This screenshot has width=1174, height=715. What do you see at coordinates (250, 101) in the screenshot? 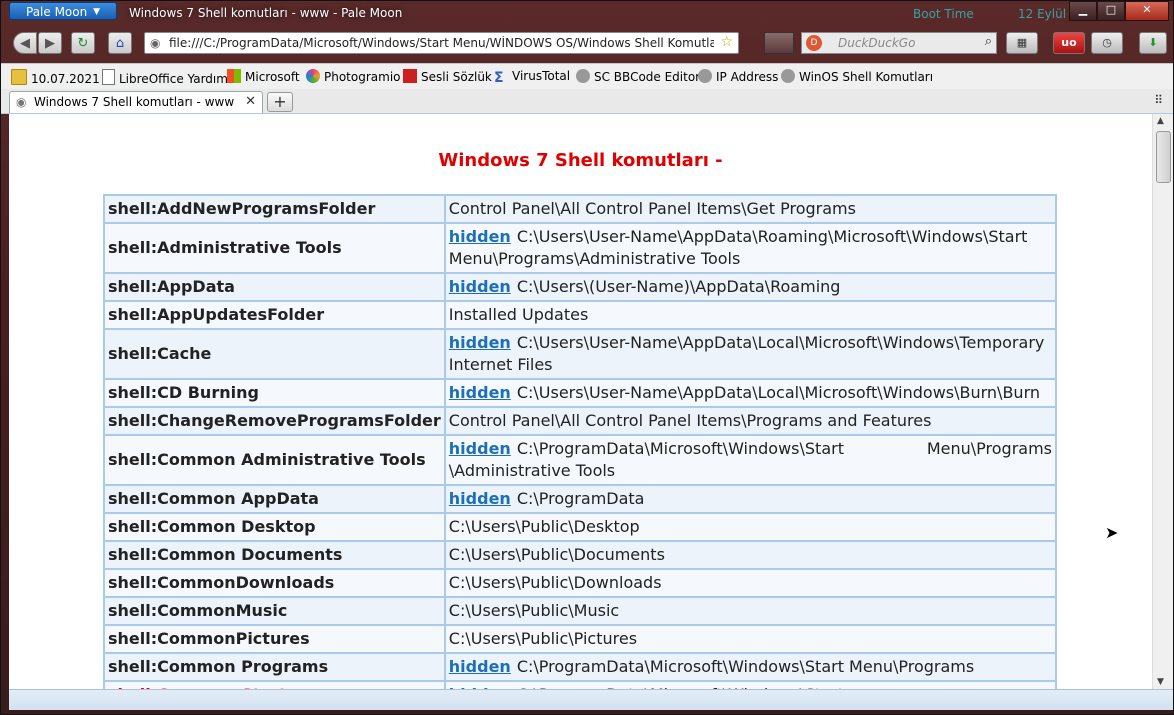
I see `close-tab-icon: ✕` at bounding box center [250, 101].